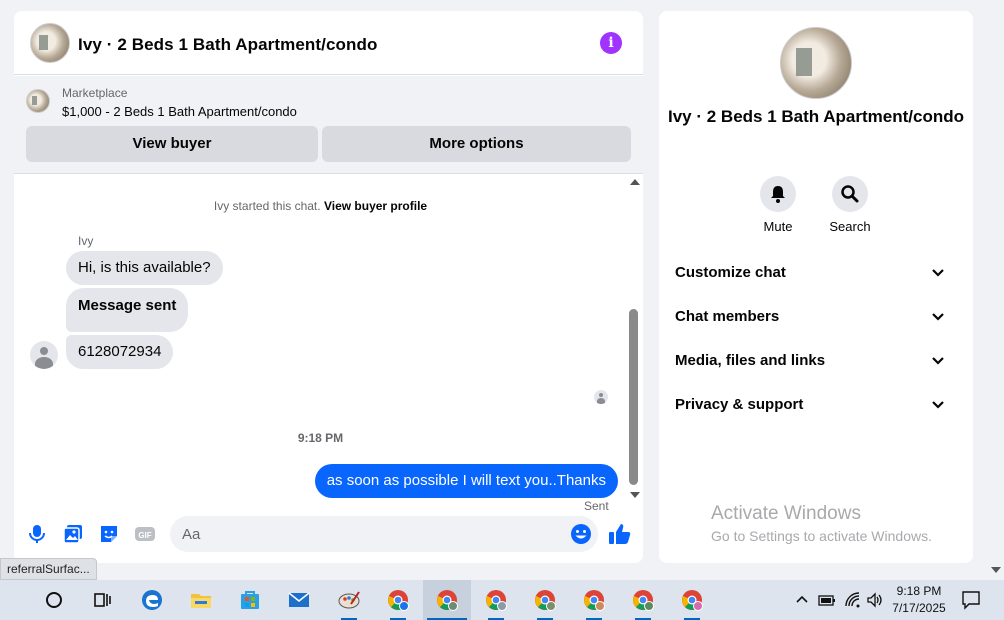 The height and width of the screenshot is (620, 1004). Describe the element at coordinates (267, 206) in the screenshot. I see `chat-started-text: Ivy started this chat.` at that location.